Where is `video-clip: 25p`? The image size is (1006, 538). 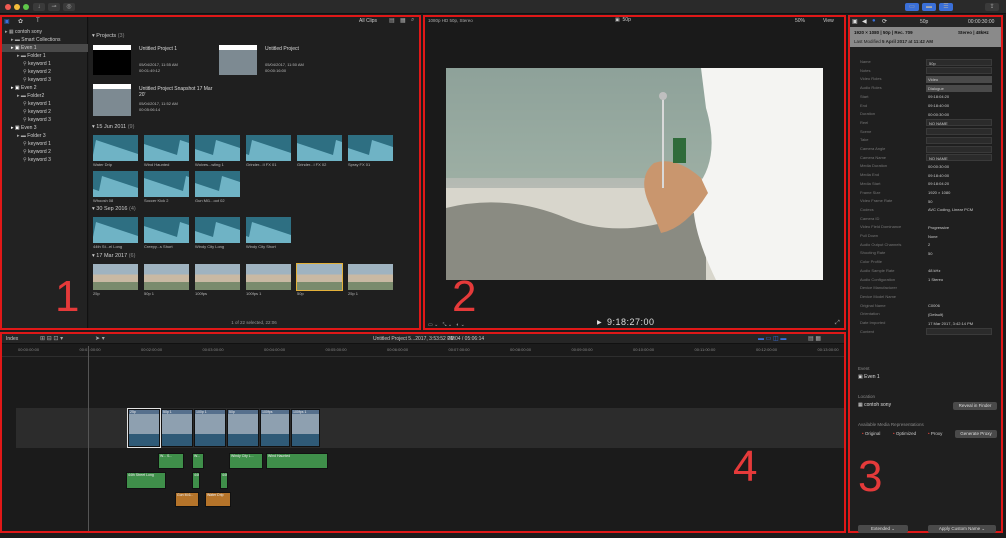
video-clip: 25p is located at coordinates (144, 428).